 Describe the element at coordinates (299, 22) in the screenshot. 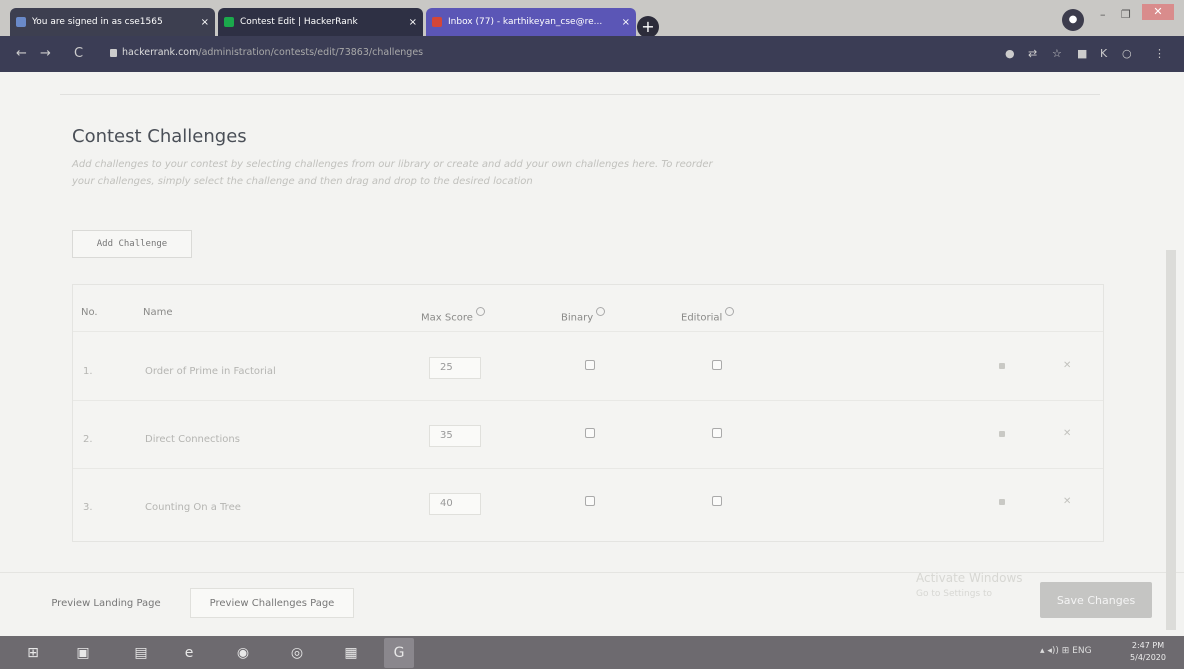

I see `tab-title: Contest Edit | HackerRank` at that location.